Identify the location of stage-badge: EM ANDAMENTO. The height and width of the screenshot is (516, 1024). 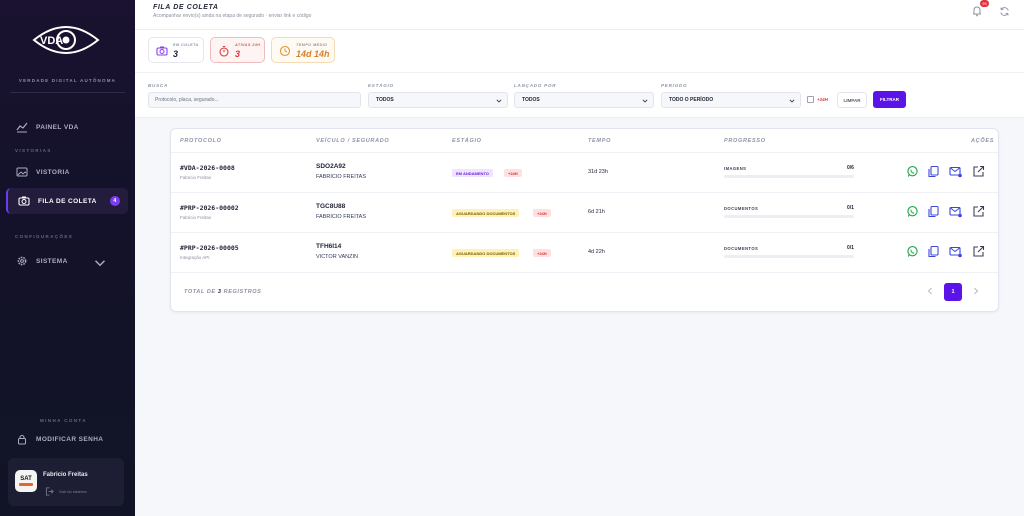
(472, 173).